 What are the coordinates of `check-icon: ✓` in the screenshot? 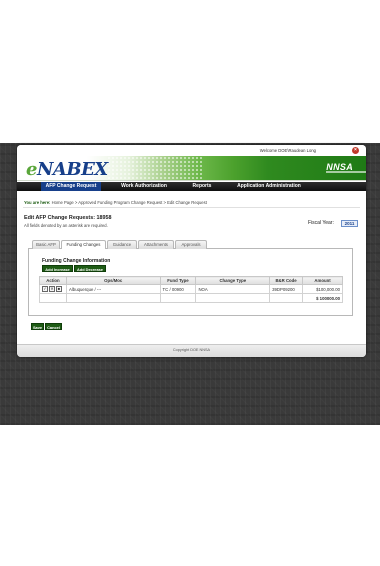 It's located at (45, 289).